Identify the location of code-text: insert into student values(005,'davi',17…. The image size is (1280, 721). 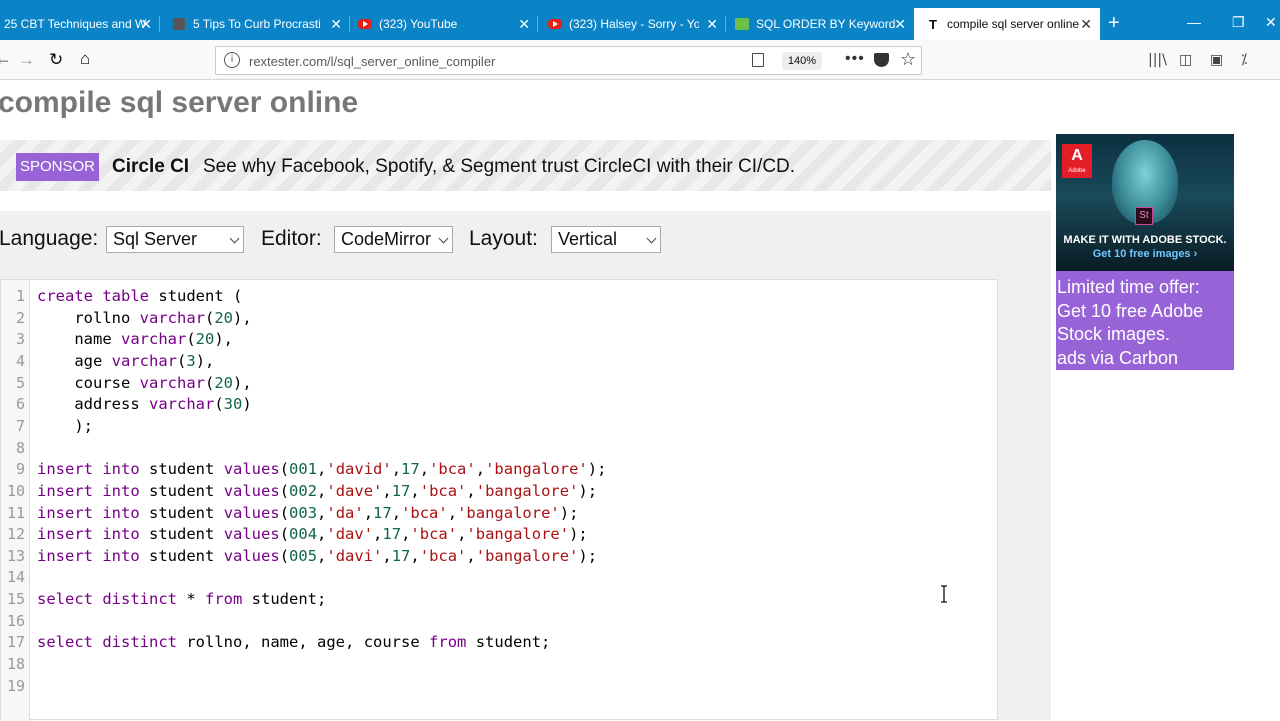
(317, 556).